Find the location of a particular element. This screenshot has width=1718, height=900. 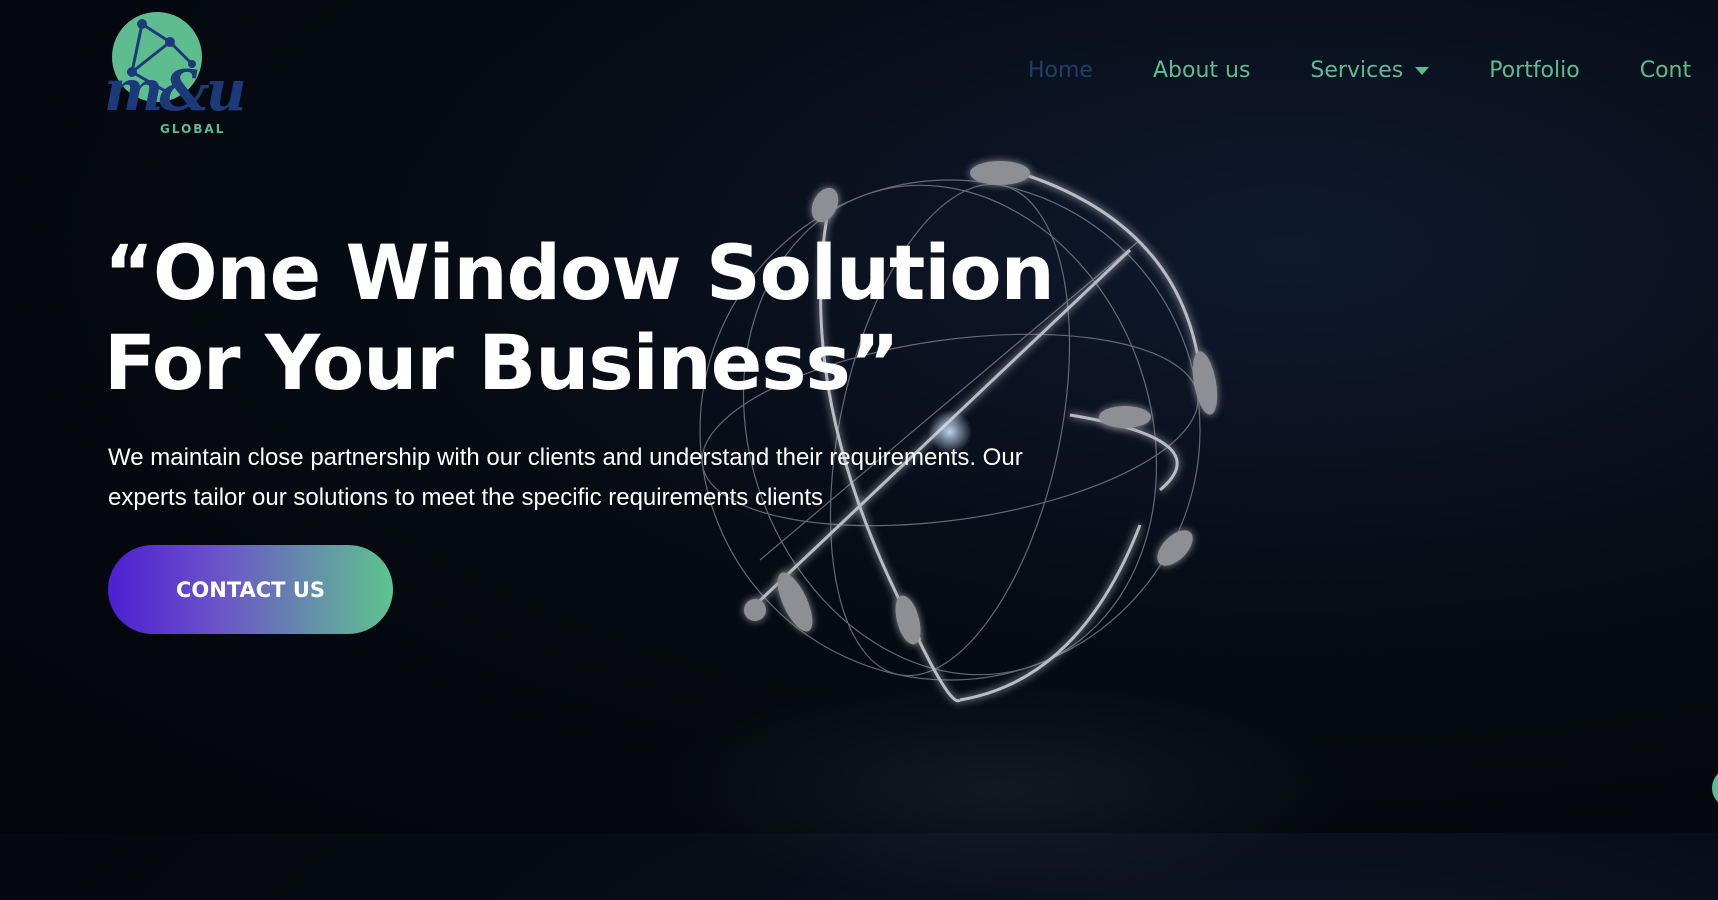

nav-item-home: Home is located at coordinates (1060, 70).